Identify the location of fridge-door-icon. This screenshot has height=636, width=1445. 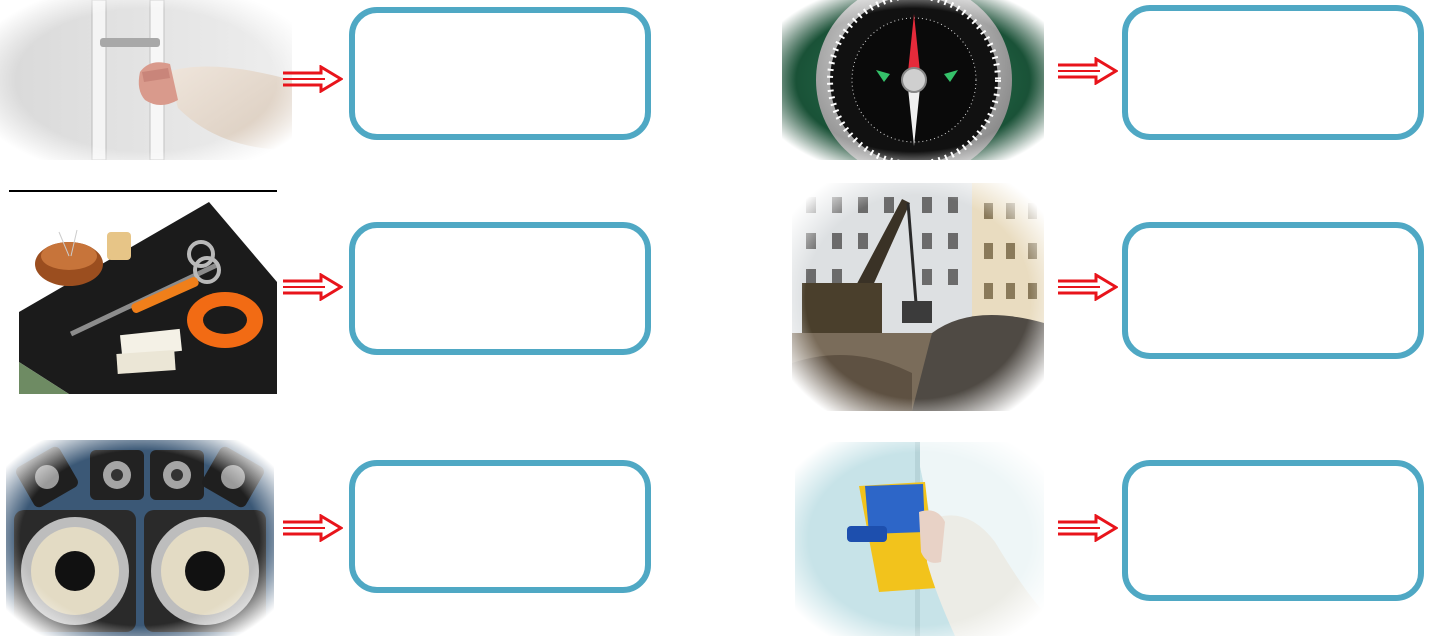
(146, 80).